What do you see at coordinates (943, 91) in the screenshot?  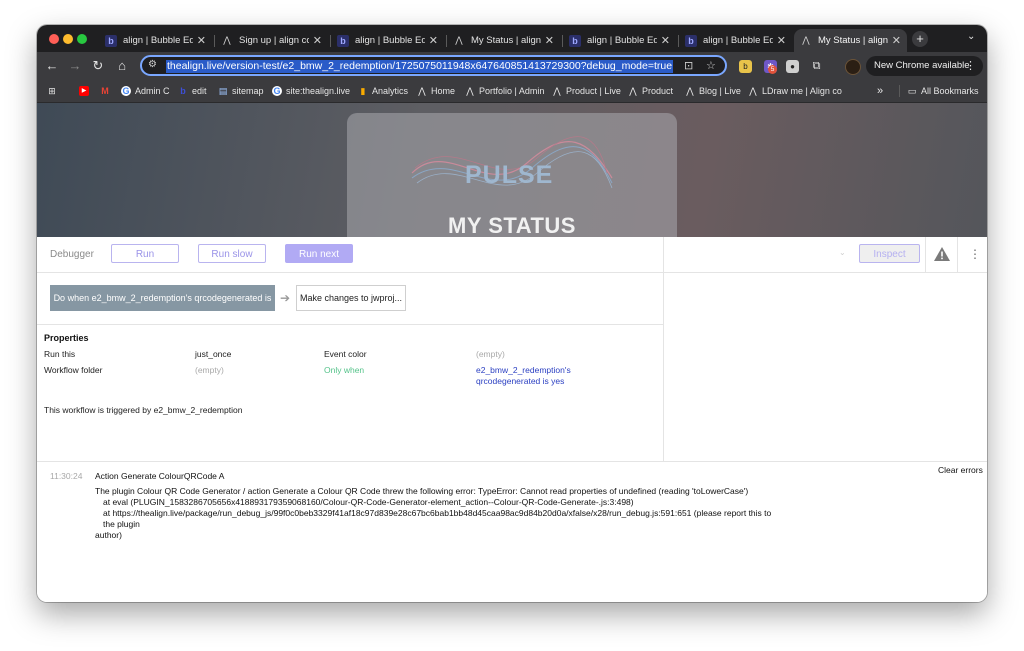 I see `all-bookmarks-folder: ▭ All Bookmarks` at bounding box center [943, 91].